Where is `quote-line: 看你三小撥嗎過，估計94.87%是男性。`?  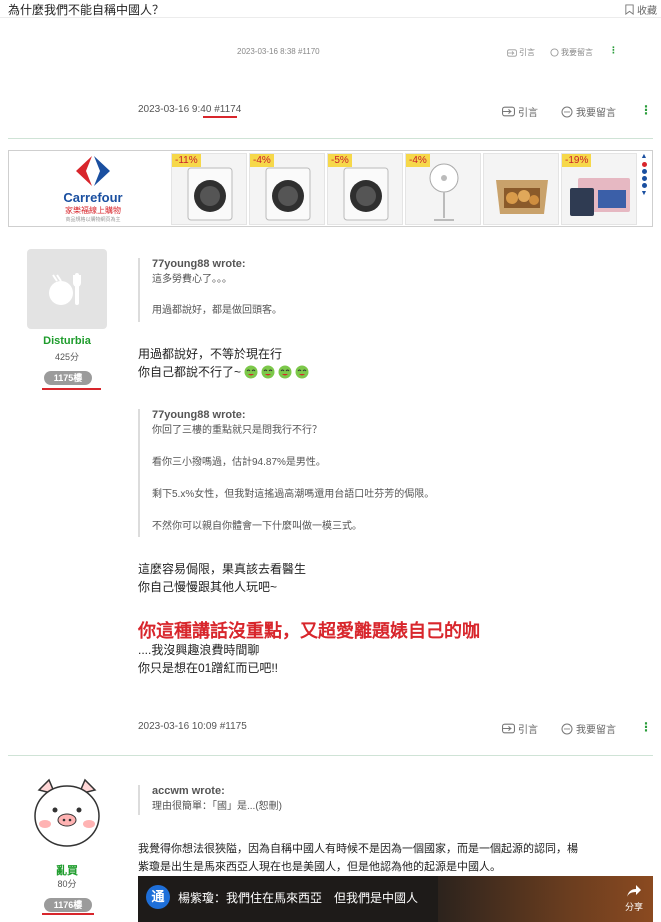
quote-line: 看你三小撥嗎過，估計94.87%是男性。 is located at coordinates (239, 462).